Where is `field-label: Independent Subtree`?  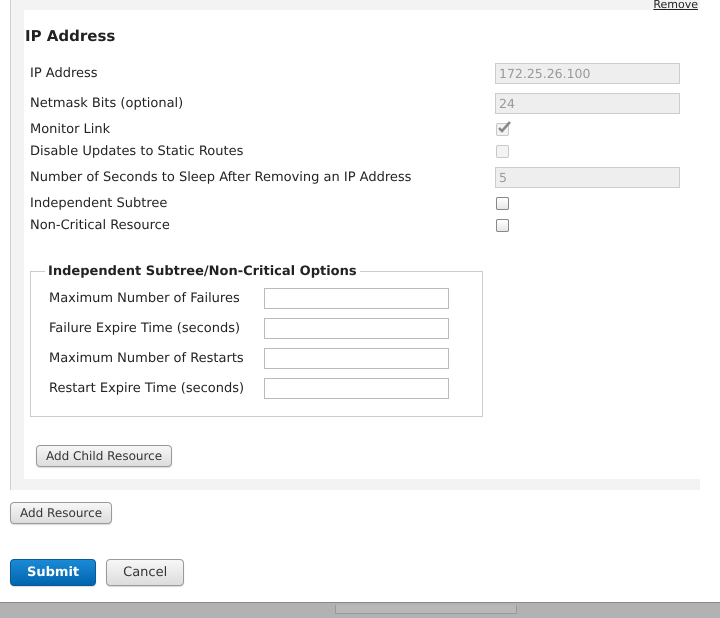 field-label: Independent Subtree is located at coordinates (99, 203).